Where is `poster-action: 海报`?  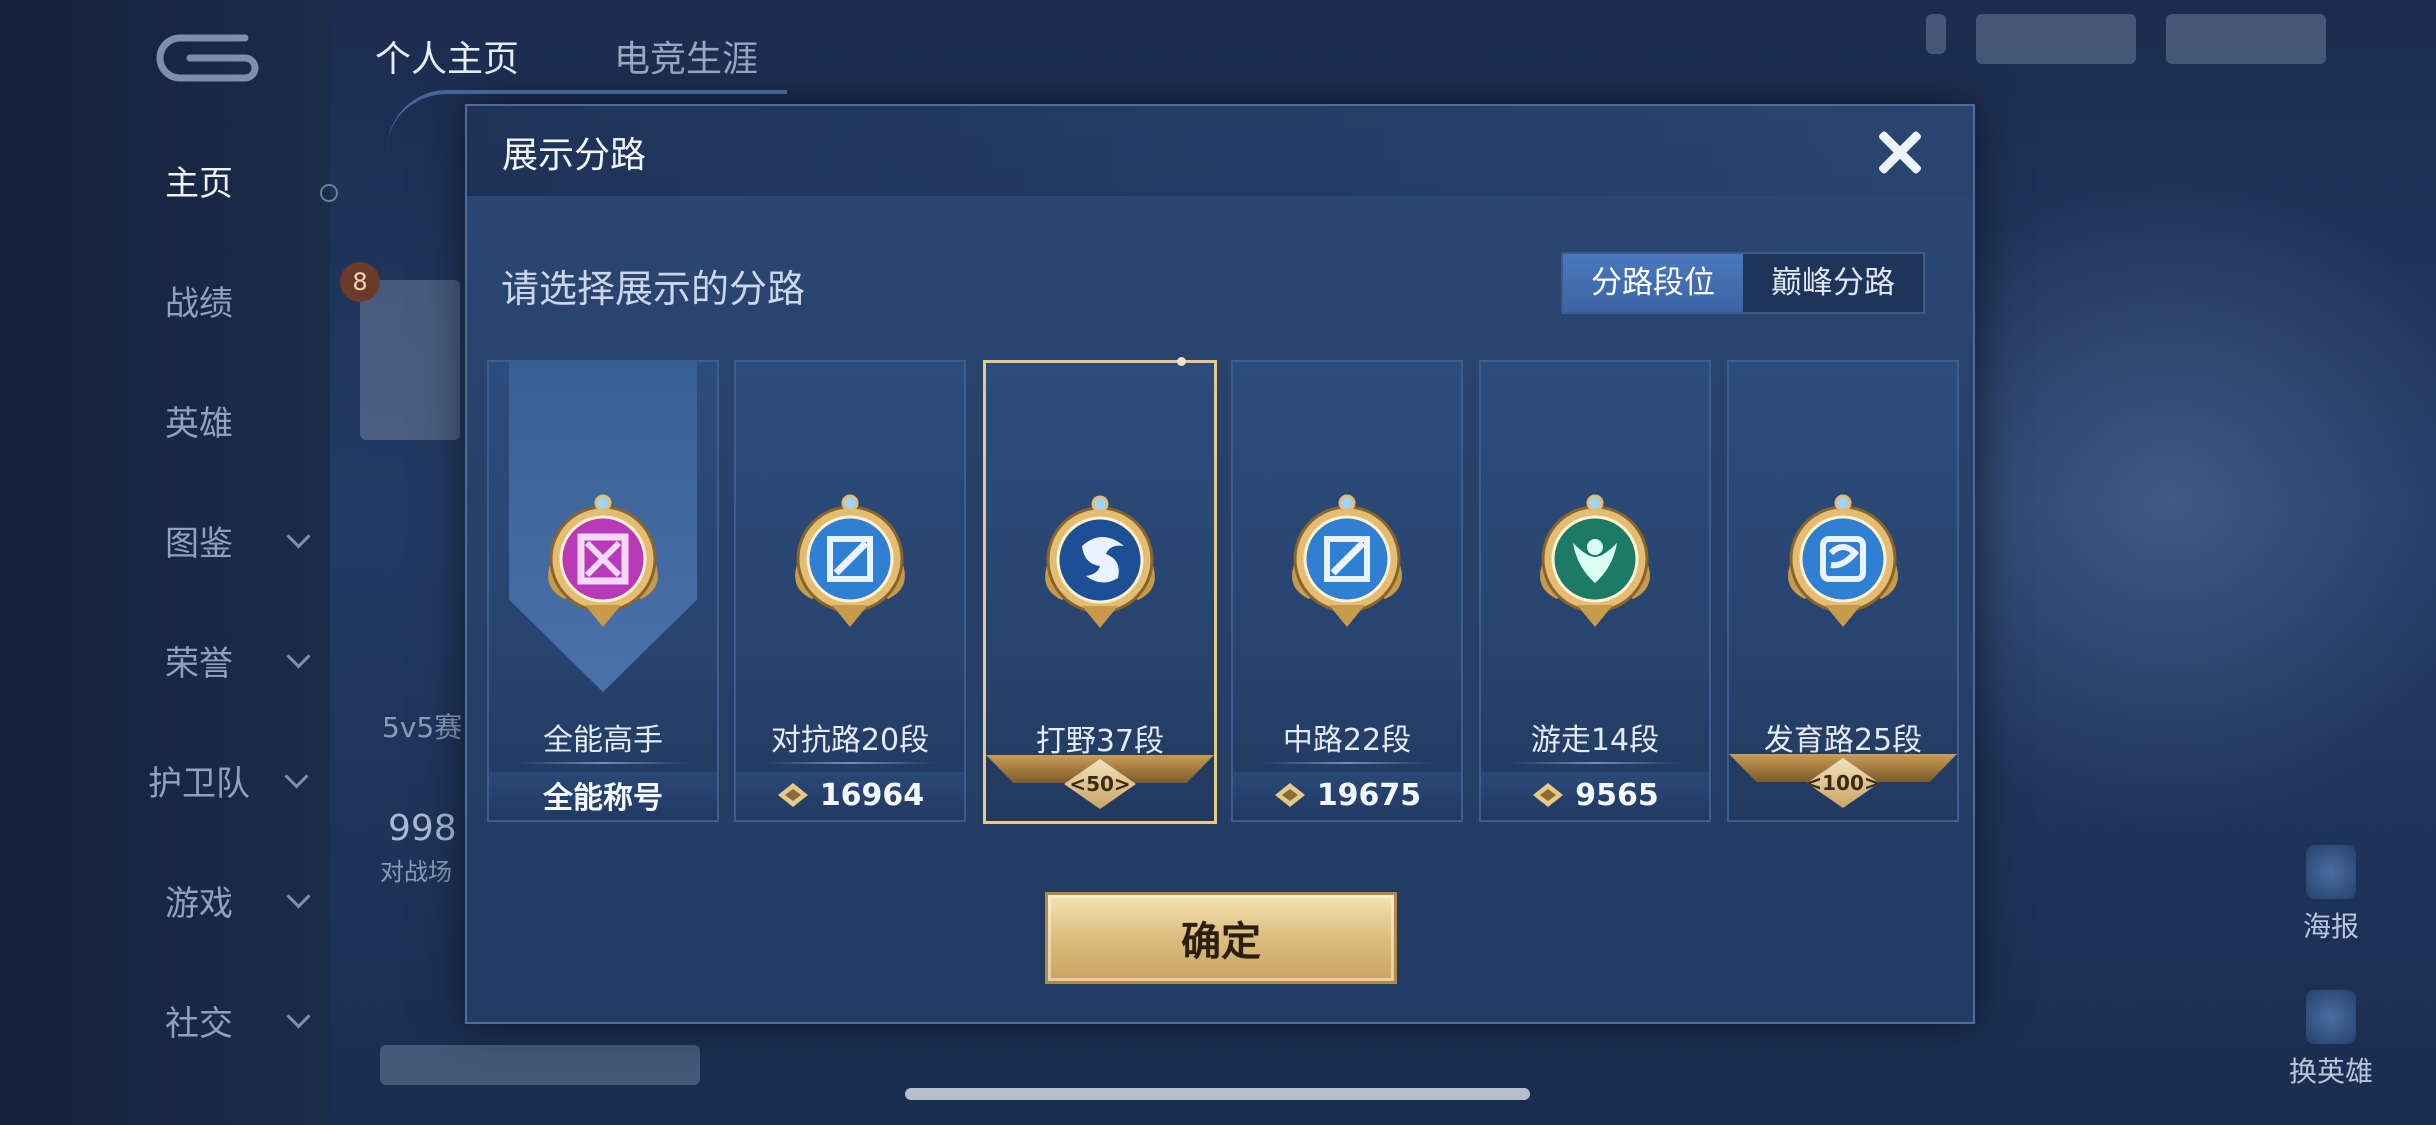 poster-action: 海报 is located at coordinates (2331, 895).